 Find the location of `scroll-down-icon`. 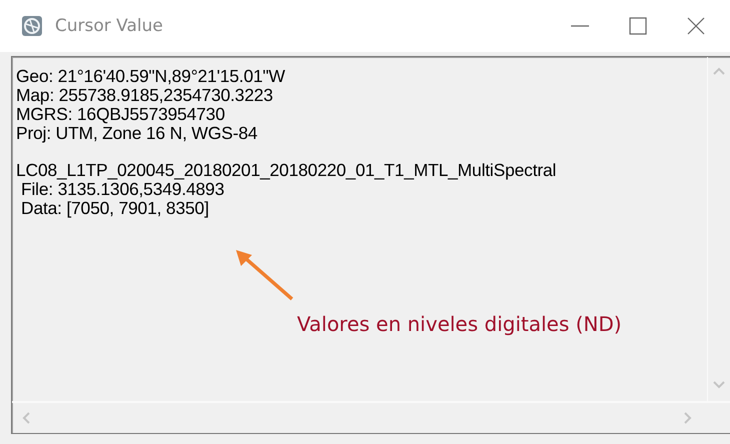

scroll-down-icon is located at coordinates (719, 385).